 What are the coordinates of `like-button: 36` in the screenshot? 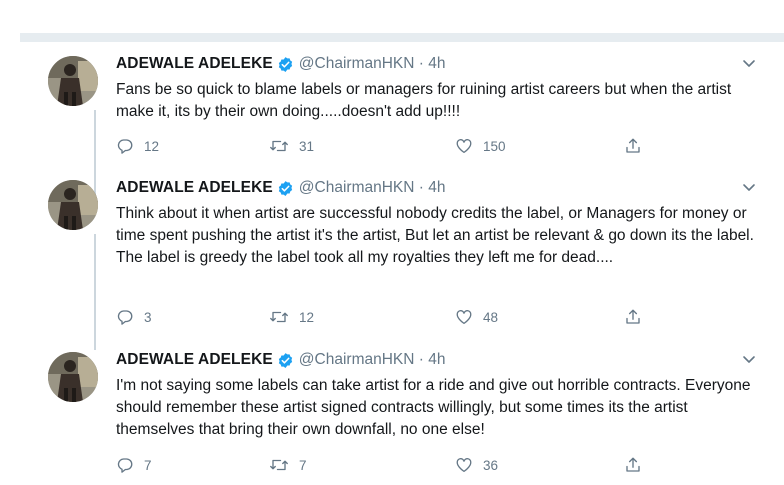 It's located at (476, 465).